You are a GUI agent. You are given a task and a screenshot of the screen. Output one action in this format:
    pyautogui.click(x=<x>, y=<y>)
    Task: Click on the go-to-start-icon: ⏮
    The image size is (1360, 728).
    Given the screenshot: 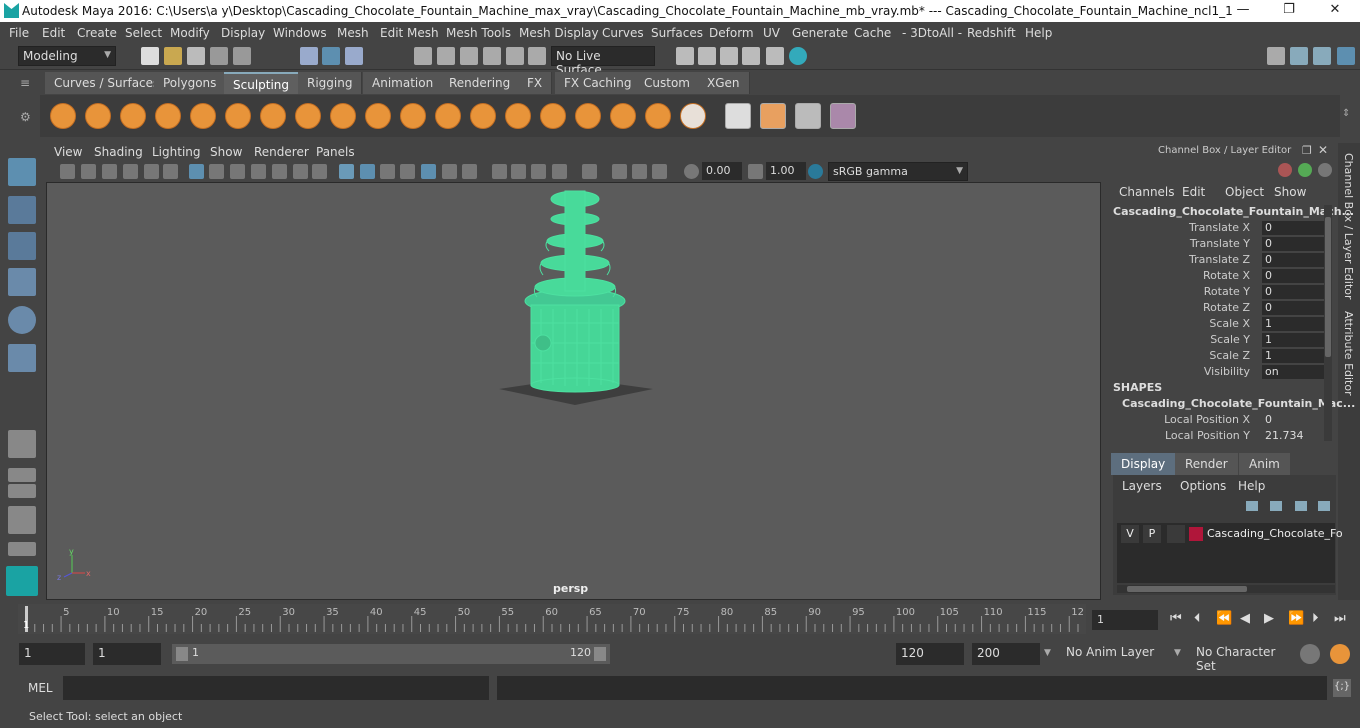 What is the action you would take?
    pyautogui.click(x=1176, y=618)
    